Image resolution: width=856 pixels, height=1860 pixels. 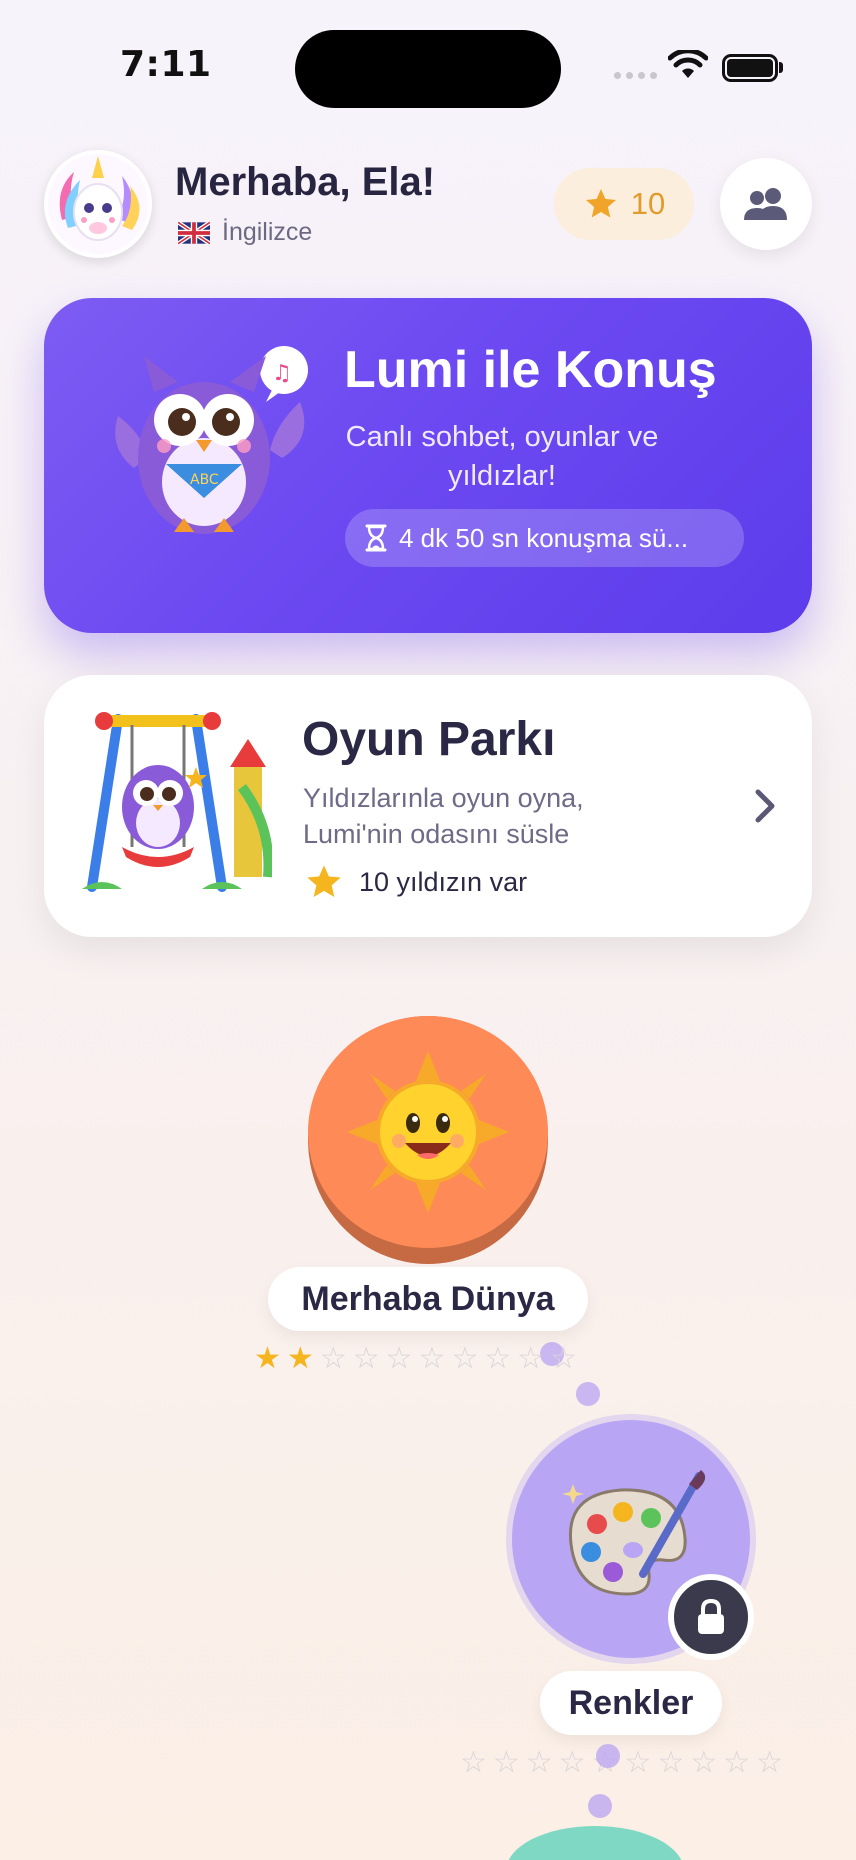 I want to click on playground-star-count: 10 yıldızın var, so click(x=415, y=882).